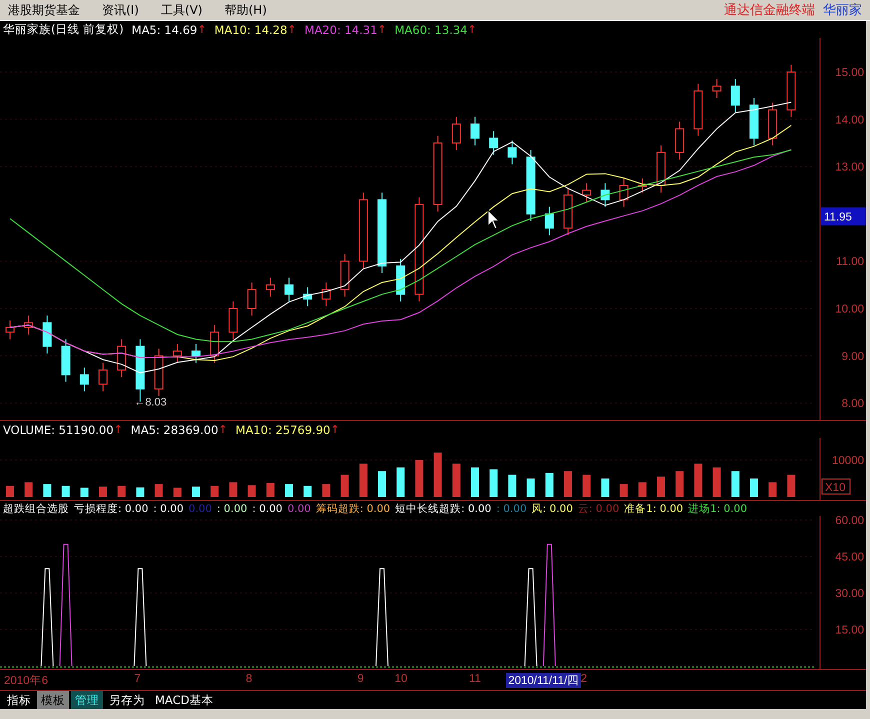  What do you see at coordinates (174, 429) in the screenshot?
I see `legend-value: MA5: 28369.00` at bounding box center [174, 429].